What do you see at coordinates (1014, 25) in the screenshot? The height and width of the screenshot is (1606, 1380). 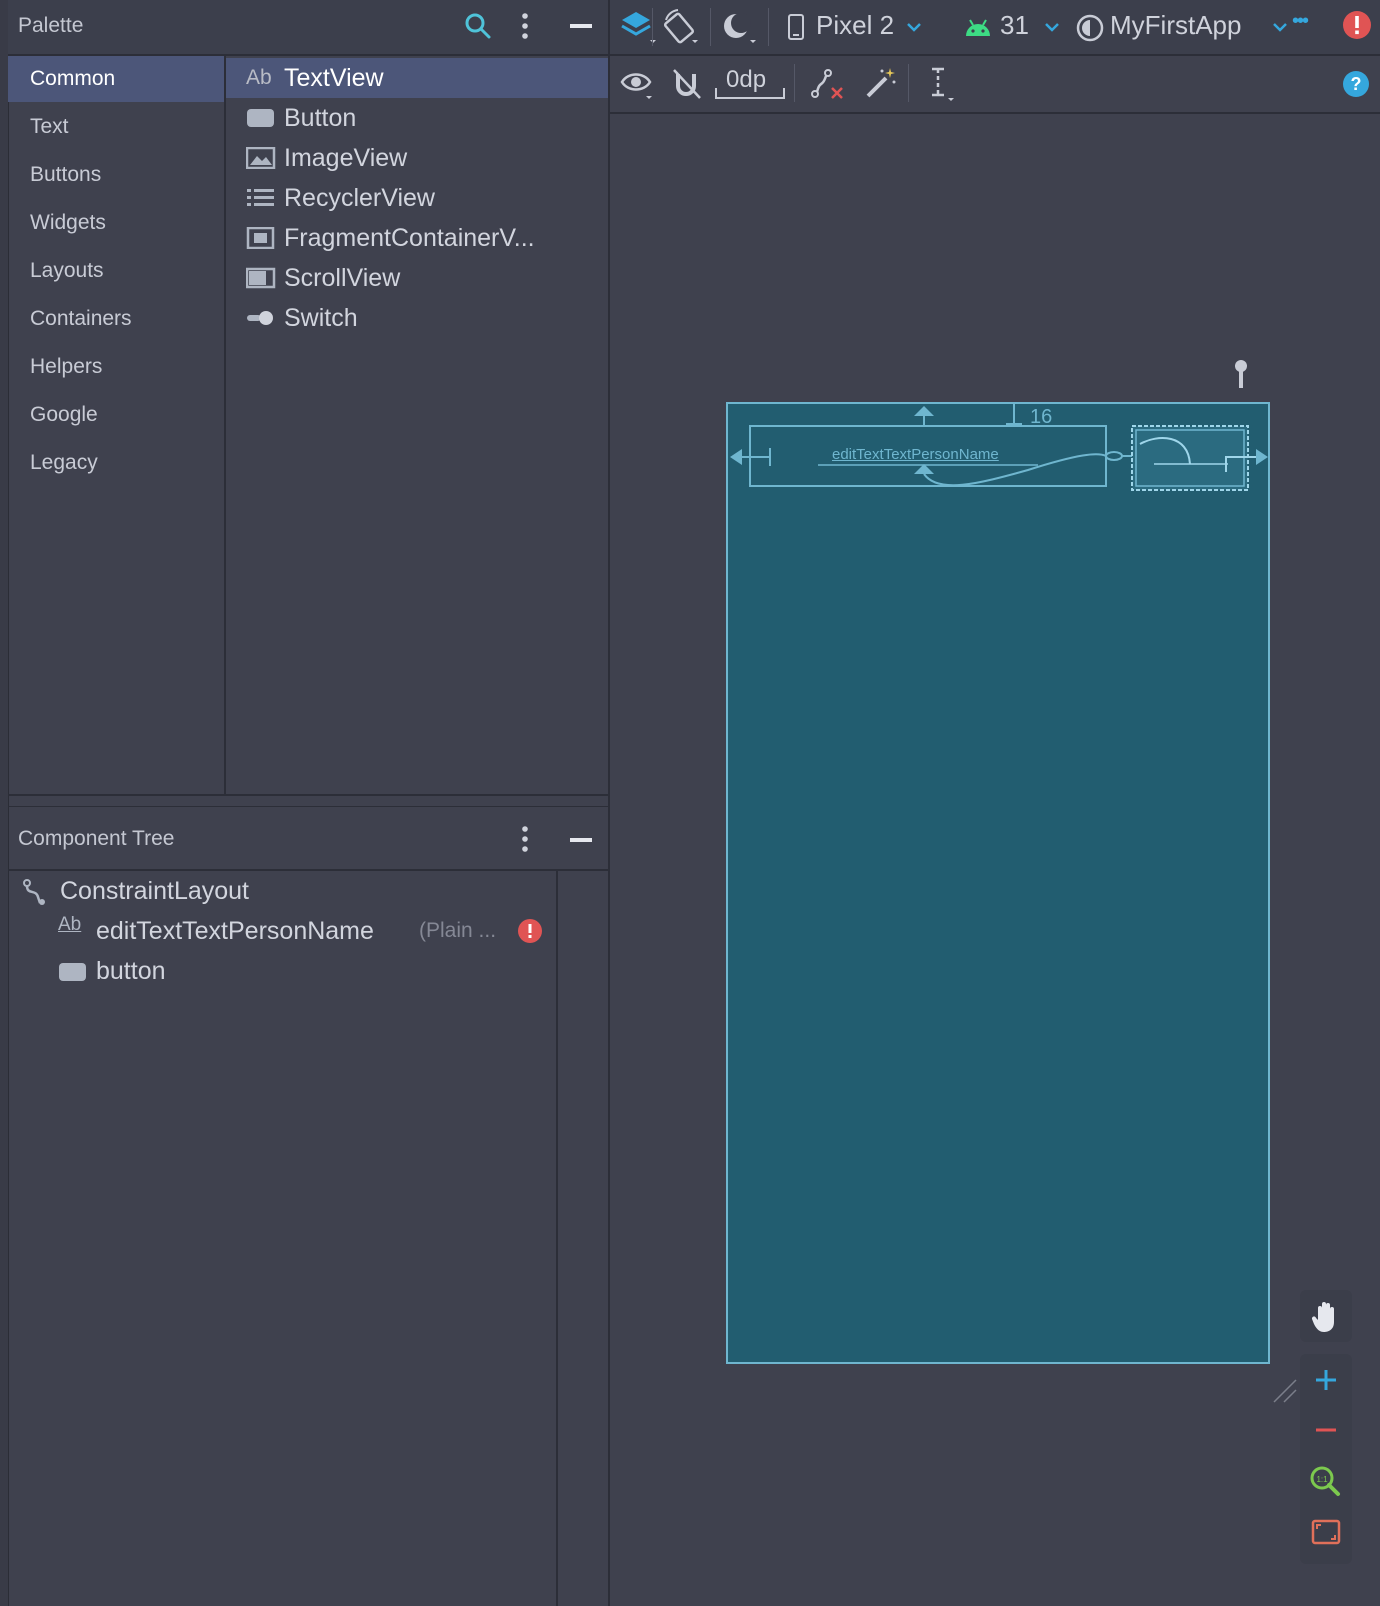 I see `api-level: 31` at bounding box center [1014, 25].